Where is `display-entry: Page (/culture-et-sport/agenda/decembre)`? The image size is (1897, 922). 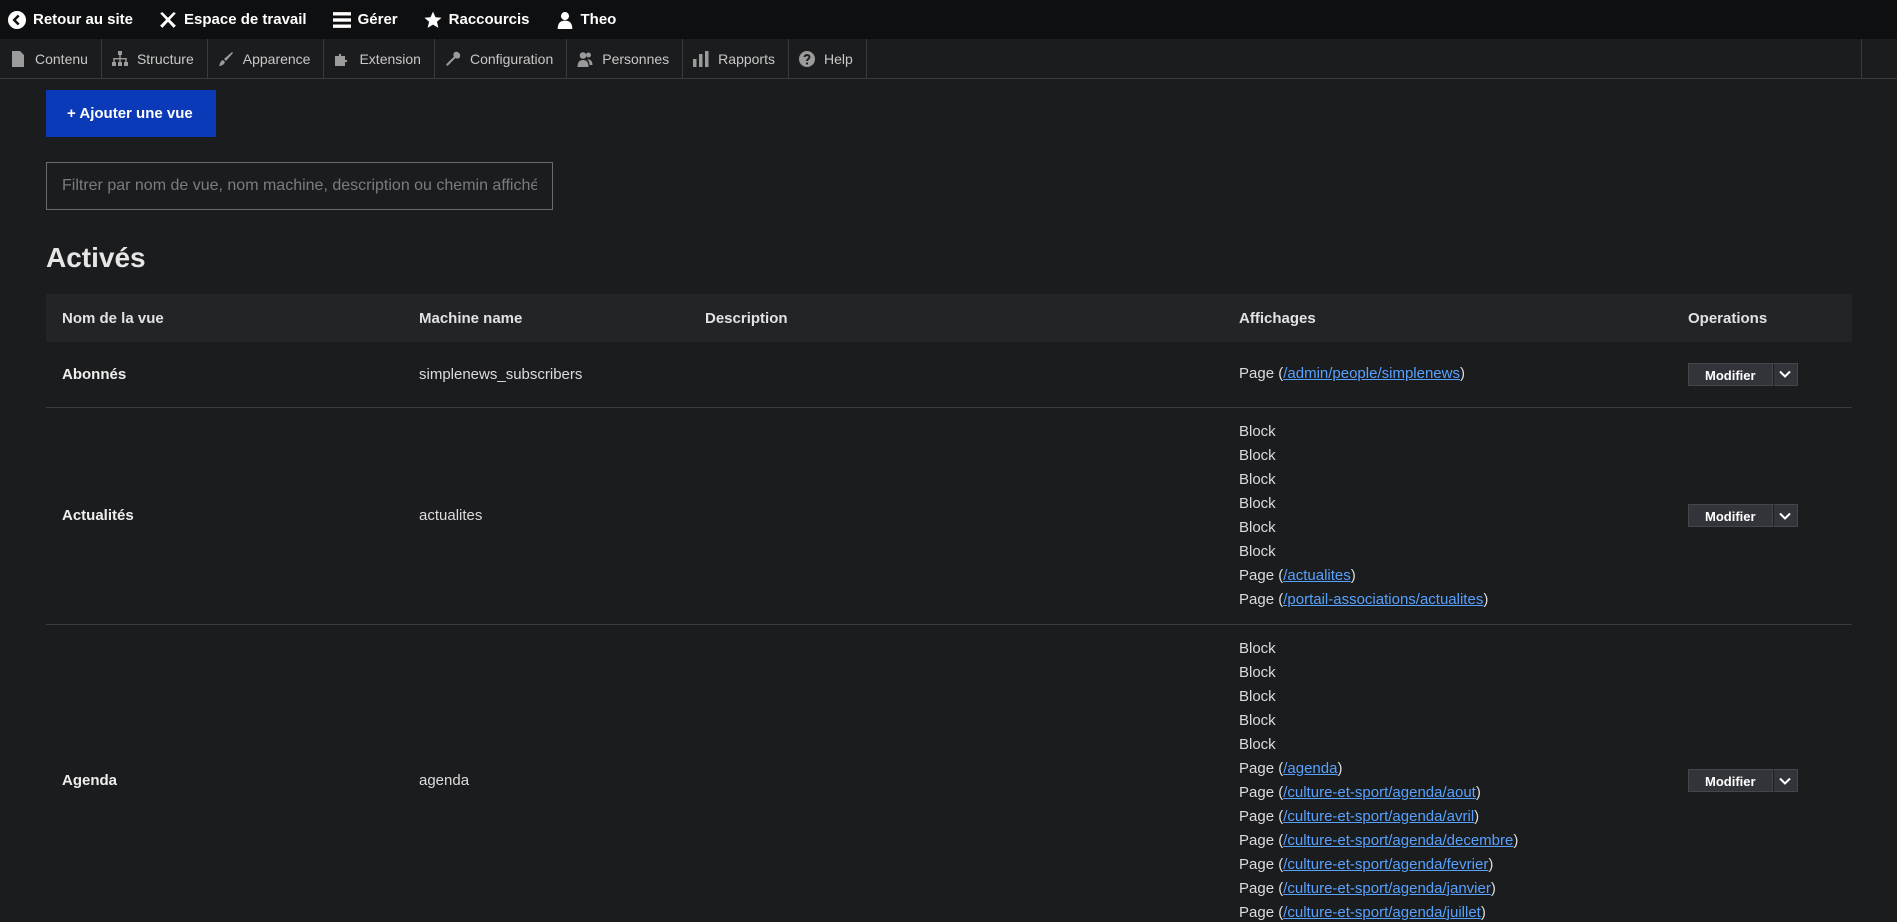
display-entry: Page (/culture-et-sport/agenda/decembre) is located at coordinates (1379, 840).